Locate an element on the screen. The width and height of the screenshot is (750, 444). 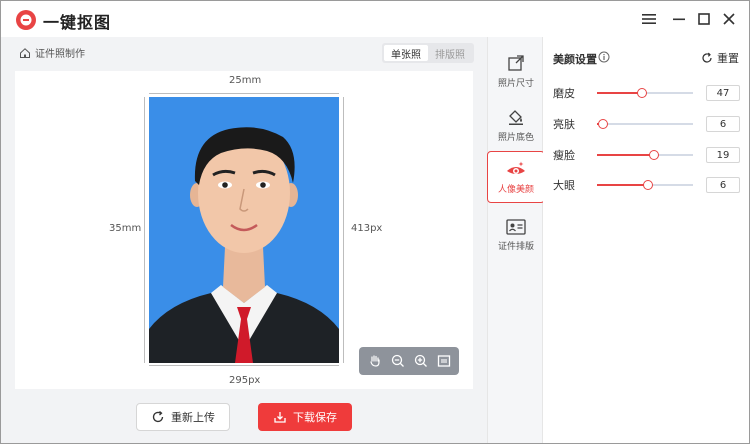
value-brighten: 6 is located at coordinates (723, 124).